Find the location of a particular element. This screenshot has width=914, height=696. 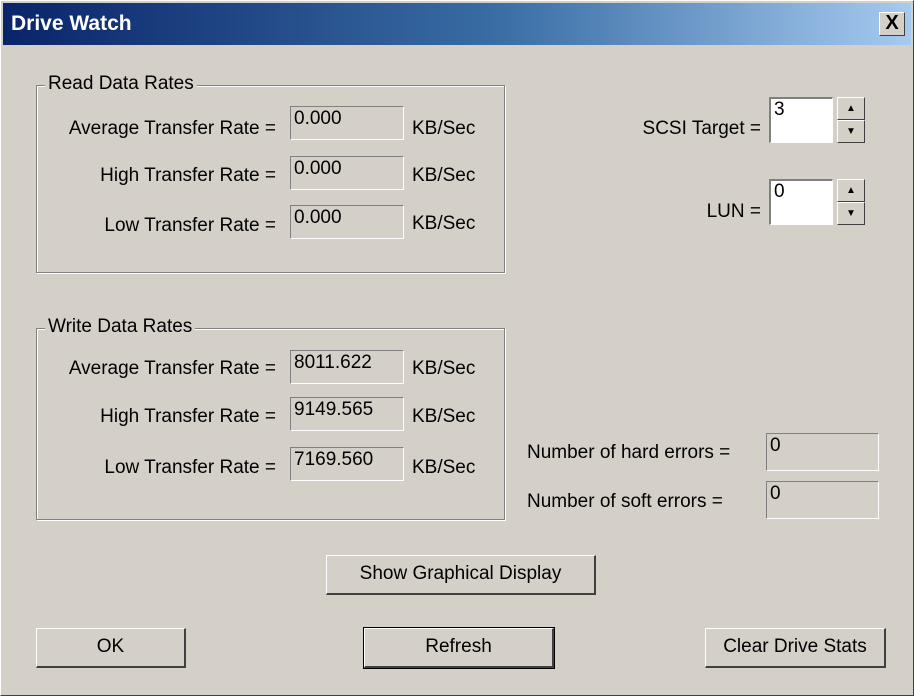

read-low-field: 0.000 is located at coordinates (347, 222).